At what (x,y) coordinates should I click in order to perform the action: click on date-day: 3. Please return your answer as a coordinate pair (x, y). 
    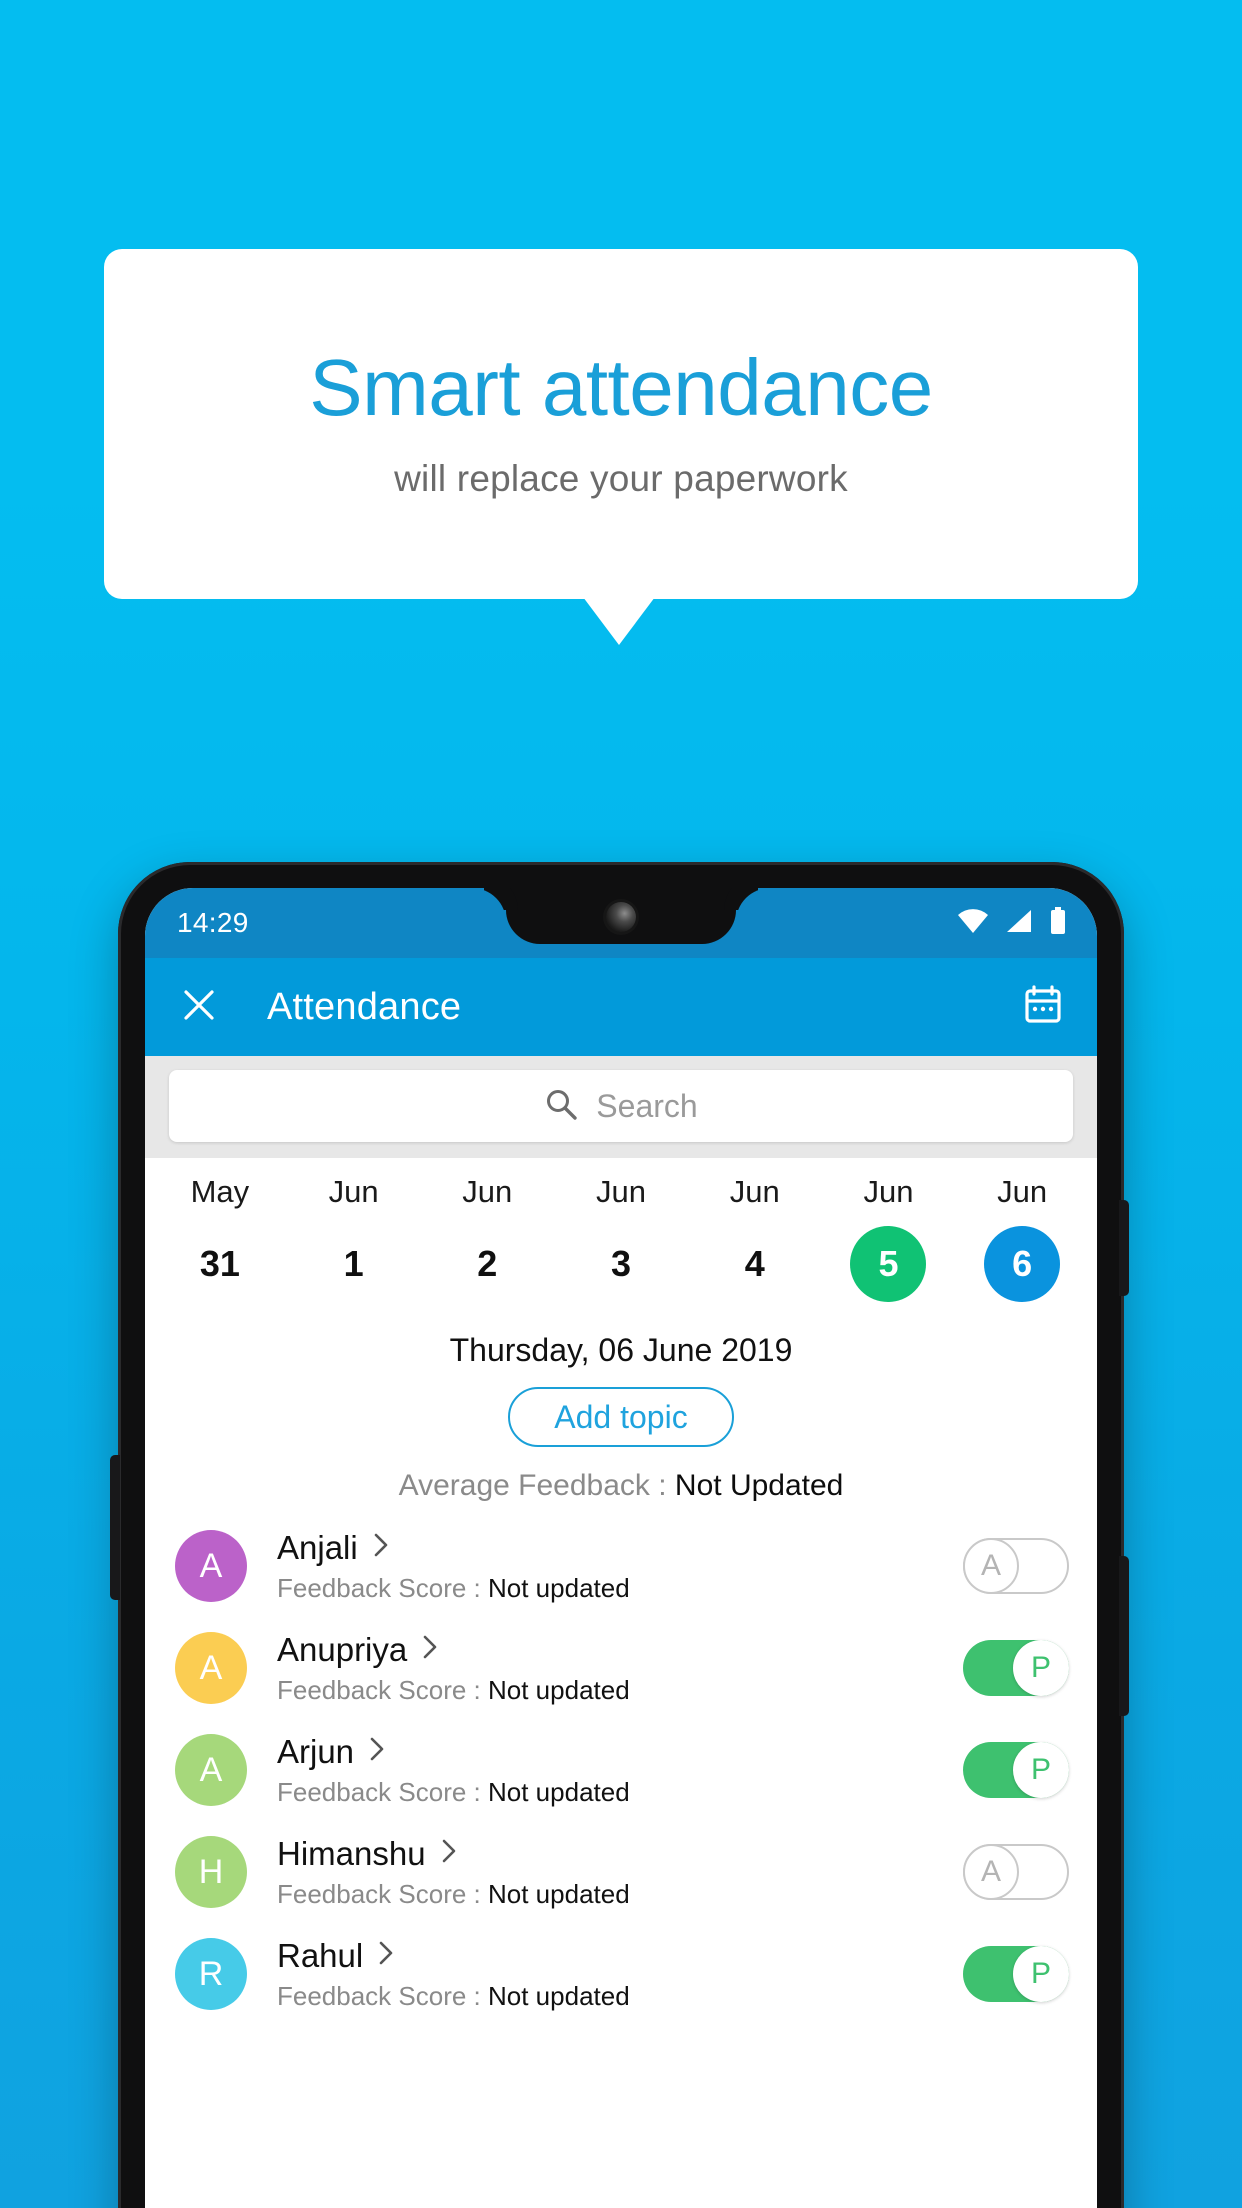
    Looking at the image, I should click on (621, 1263).